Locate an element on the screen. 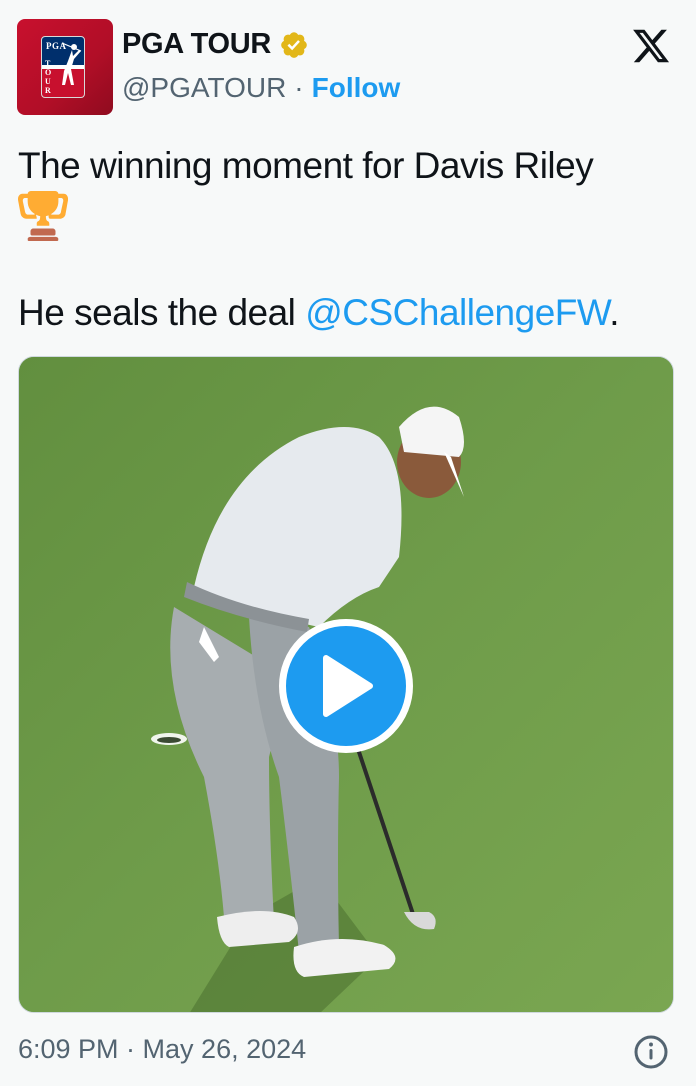 This screenshot has height=1086, width=696. follow-button: Follow is located at coordinates (356, 88).